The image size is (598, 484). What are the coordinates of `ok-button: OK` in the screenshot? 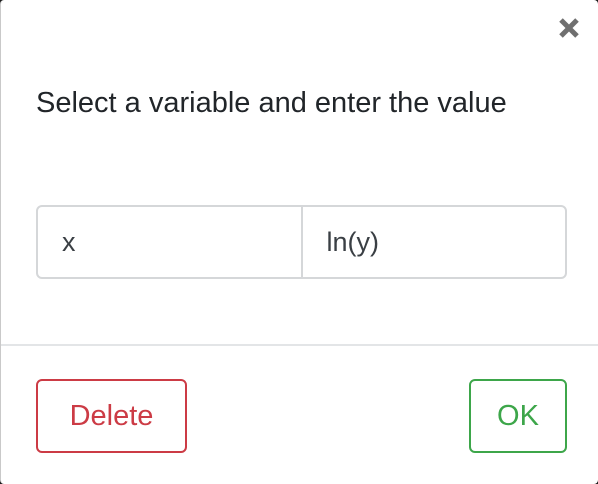 It's located at (518, 416).